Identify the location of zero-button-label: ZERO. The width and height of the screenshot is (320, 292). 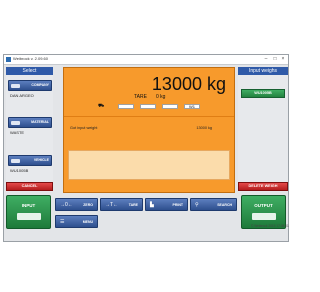
(88, 205).